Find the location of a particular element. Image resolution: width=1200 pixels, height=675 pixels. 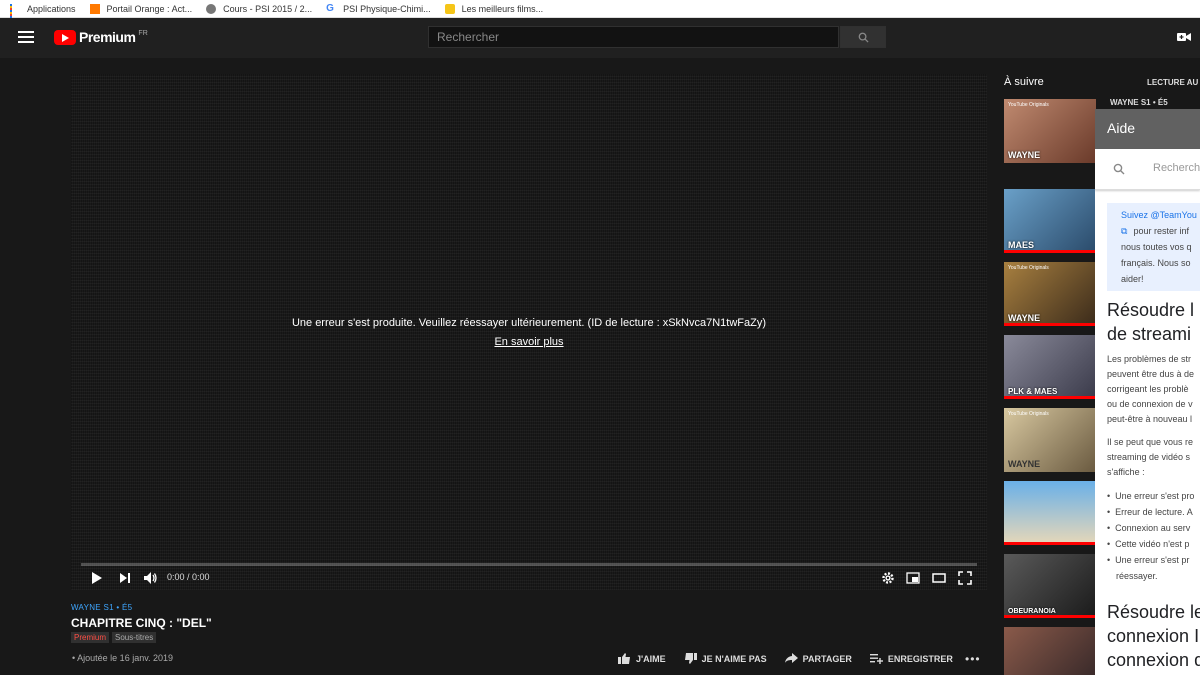

autoplay-label: LECTURE AU is located at coordinates (1172, 82).